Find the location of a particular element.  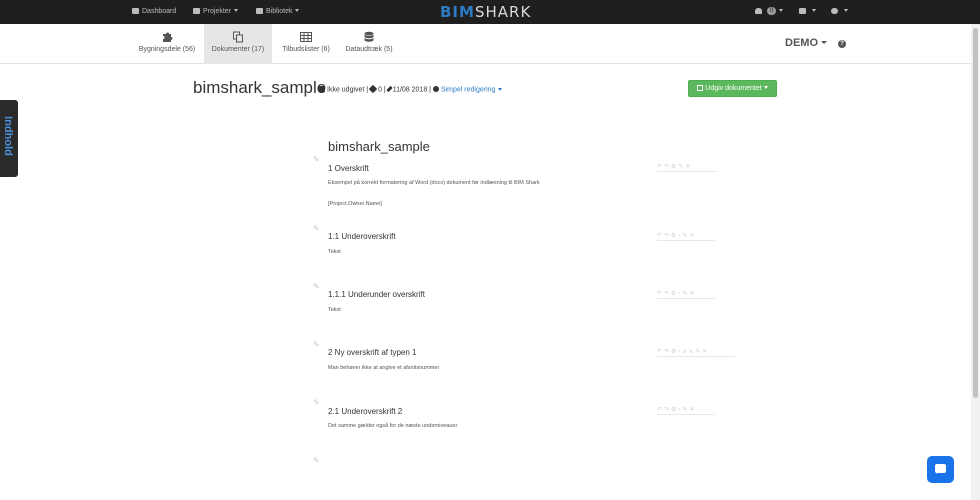

dashboard-link: Dashboard is located at coordinates (154, 12).